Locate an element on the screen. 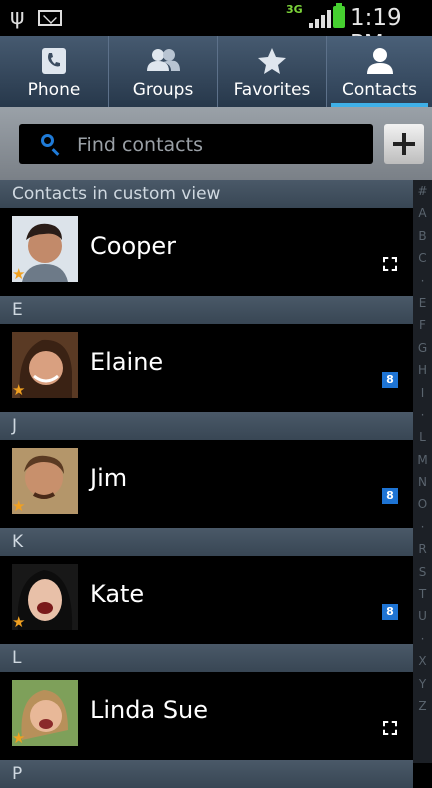 The width and height of the screenshot is (432, 788). contact-name: Jim is located at coordinates (109, 478).